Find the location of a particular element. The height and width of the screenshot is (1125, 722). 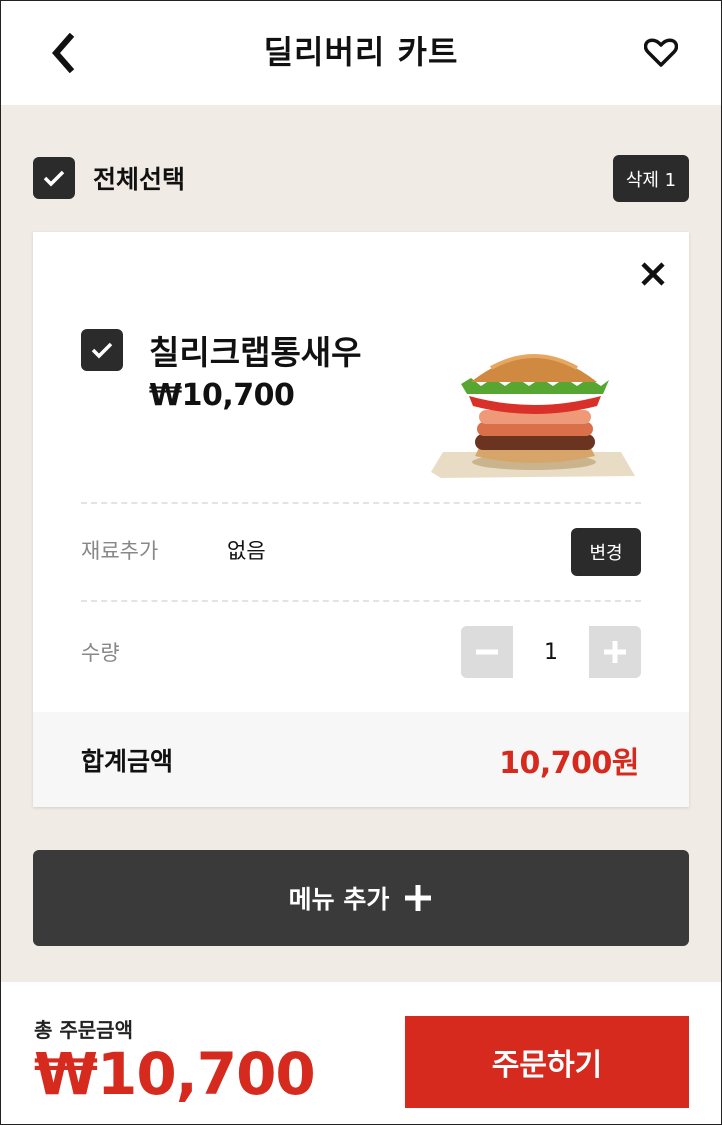

order-total-value: ₩10,700 is located at coordinates (175, 1074).